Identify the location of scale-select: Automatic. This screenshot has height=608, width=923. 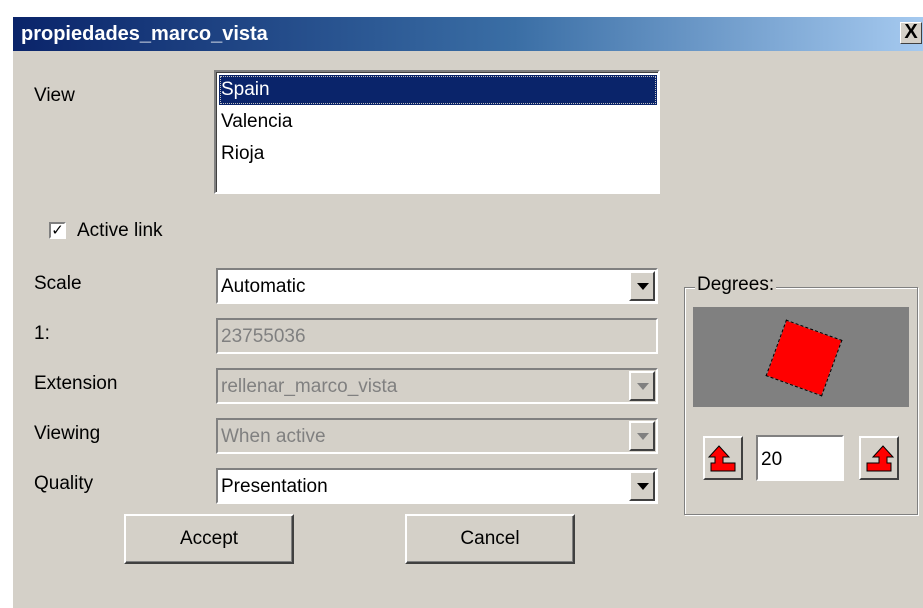
(437, 286).